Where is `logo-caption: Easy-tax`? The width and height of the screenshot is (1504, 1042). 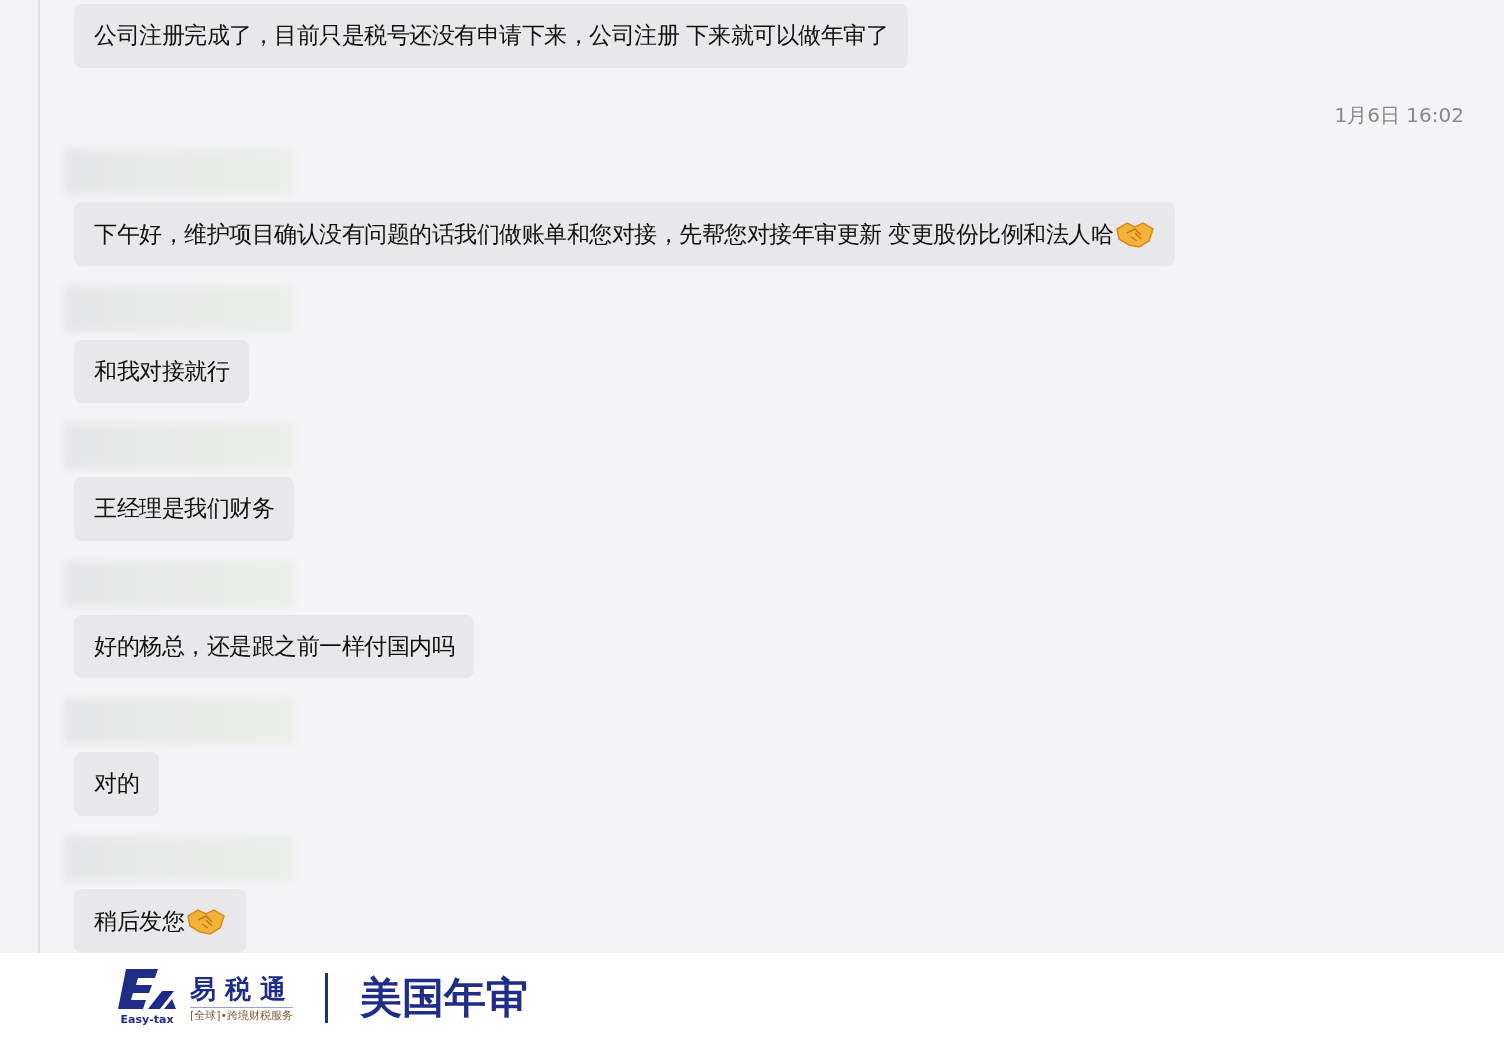 logo-caption: Easy-tax is located at coordinates (147, 1019).